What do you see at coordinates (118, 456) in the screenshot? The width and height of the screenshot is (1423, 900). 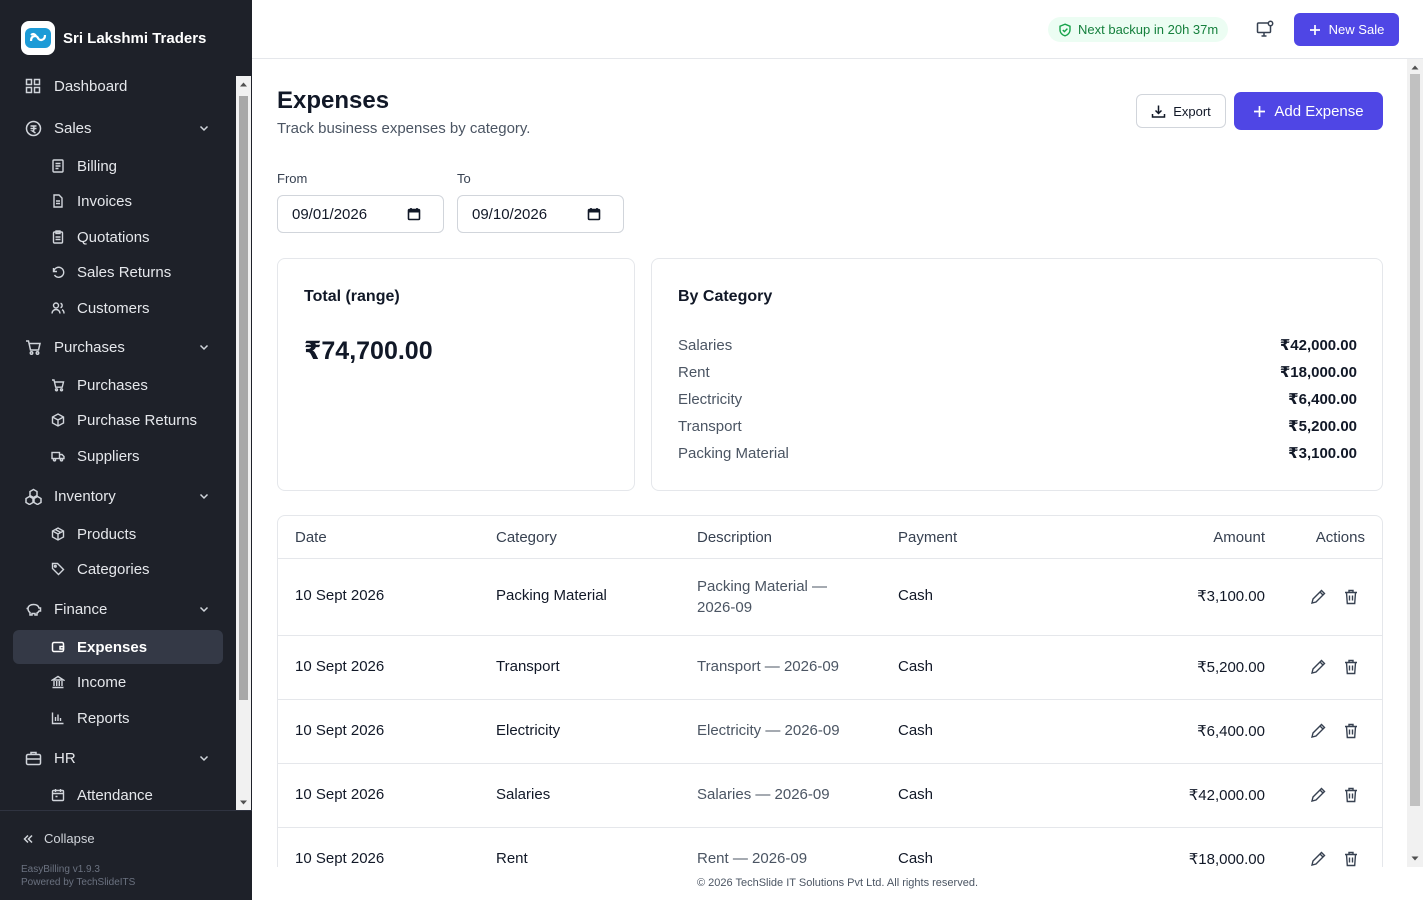 I see `sidebar-item-suppliers: Suppliers` at bounding box center [118, 456].